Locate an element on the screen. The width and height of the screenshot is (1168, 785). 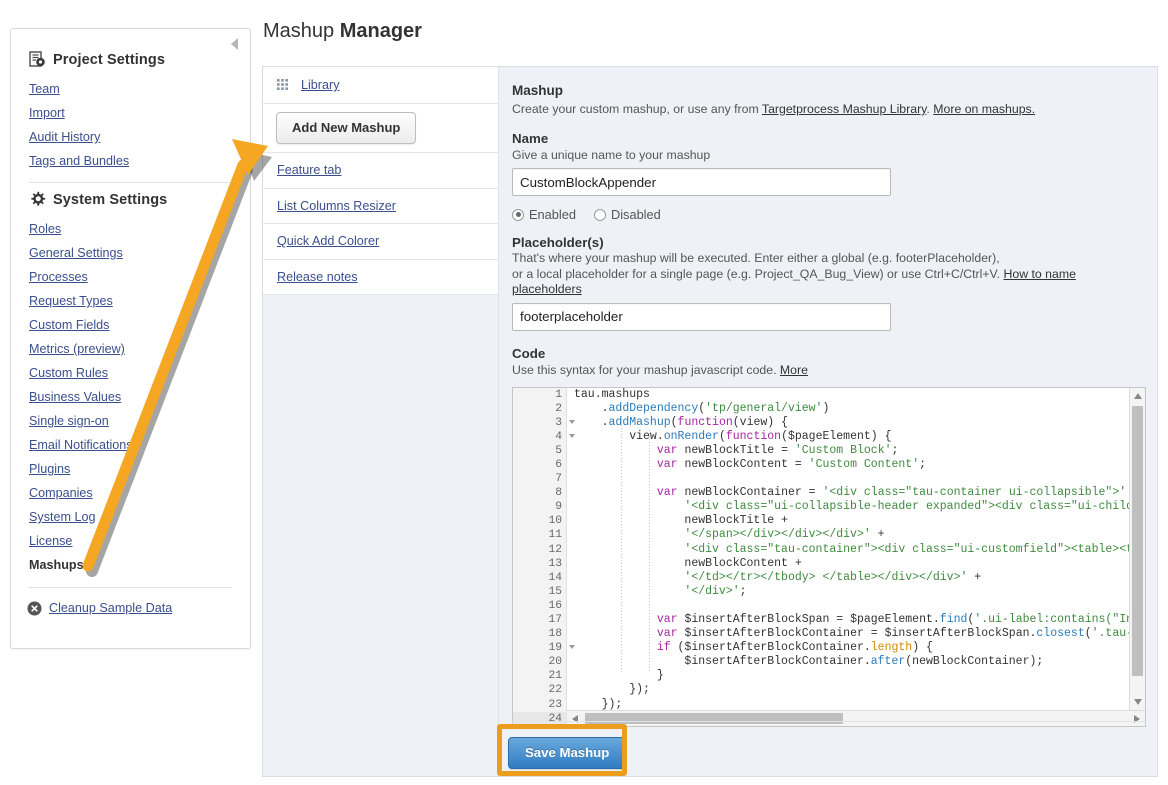
editor-code-line: newBlockTitle + is located at coordinates (681, 521).